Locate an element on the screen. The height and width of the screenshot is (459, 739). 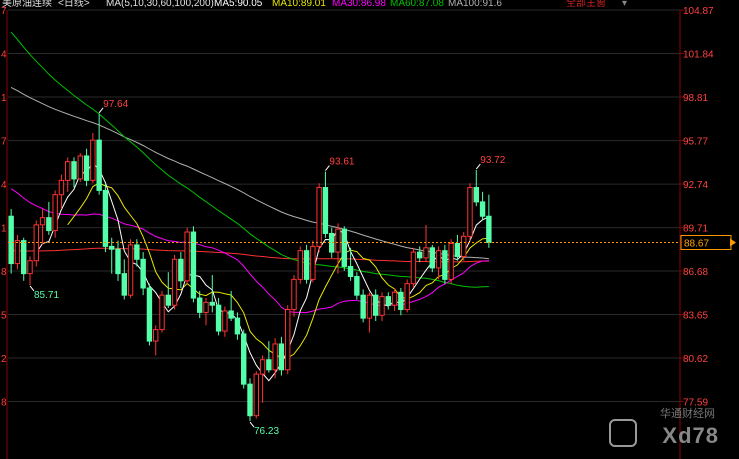
symbol-name: 美原油连续 is located at coordinates (27, 5).